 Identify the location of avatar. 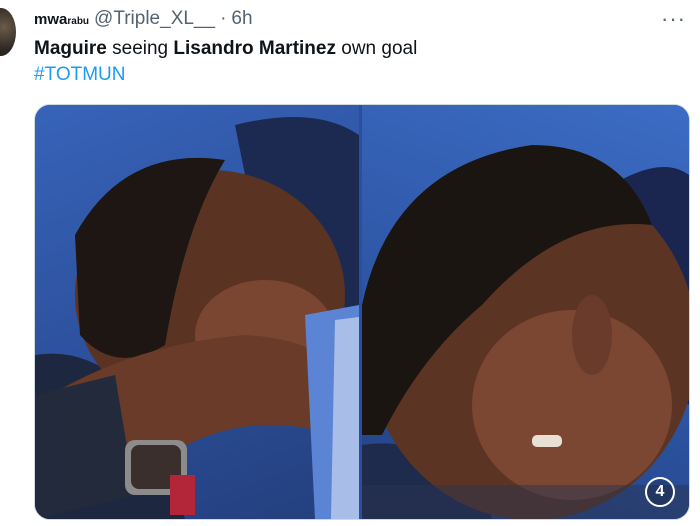
(8, 32).